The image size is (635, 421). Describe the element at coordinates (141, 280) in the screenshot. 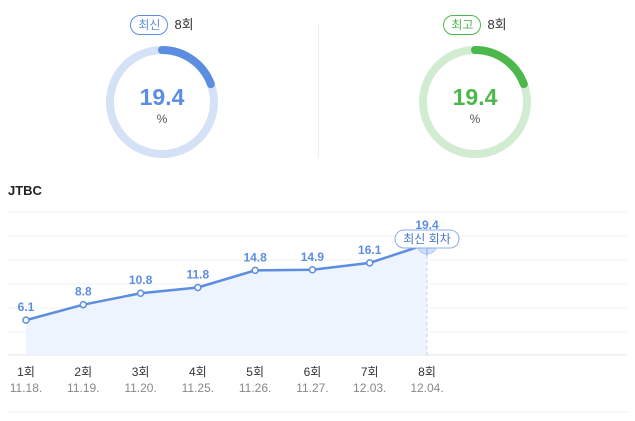

I see `data-label: 10.8` at that location.